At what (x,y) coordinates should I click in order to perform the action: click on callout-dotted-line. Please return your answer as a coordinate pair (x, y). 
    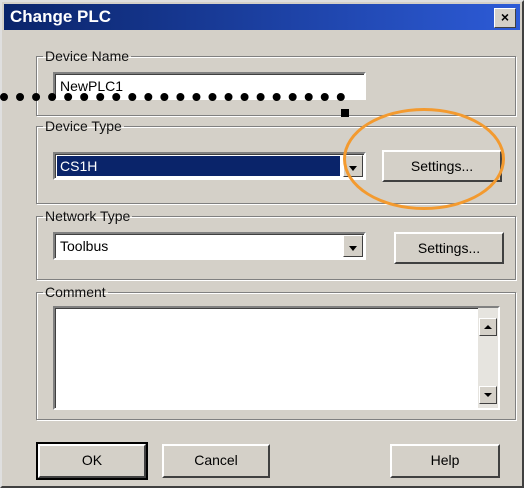
    Looking at the image, I should click on (172, 97).